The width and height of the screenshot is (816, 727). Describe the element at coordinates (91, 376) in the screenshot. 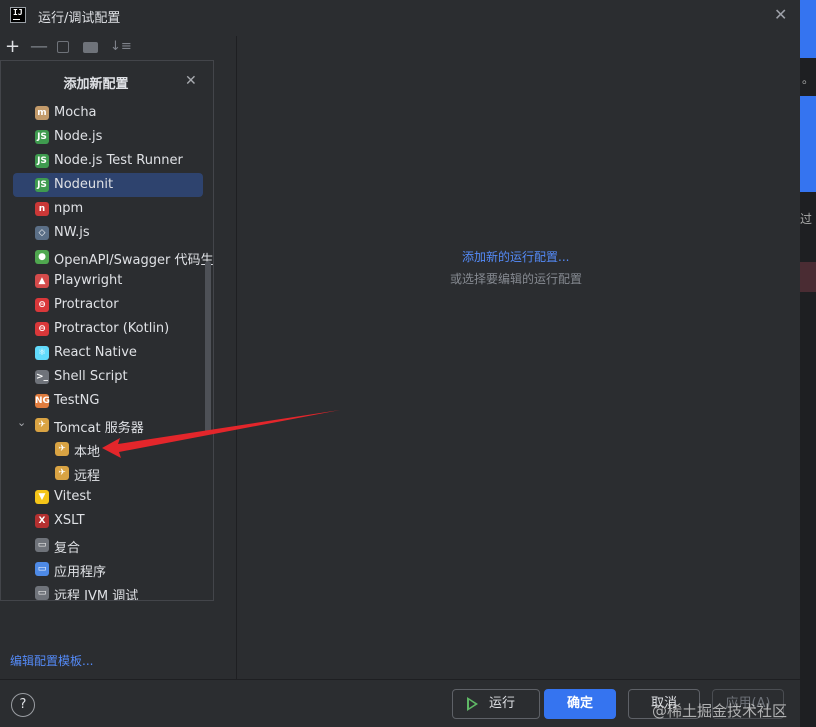

I see `list-item-label: Shell Script` at that location.